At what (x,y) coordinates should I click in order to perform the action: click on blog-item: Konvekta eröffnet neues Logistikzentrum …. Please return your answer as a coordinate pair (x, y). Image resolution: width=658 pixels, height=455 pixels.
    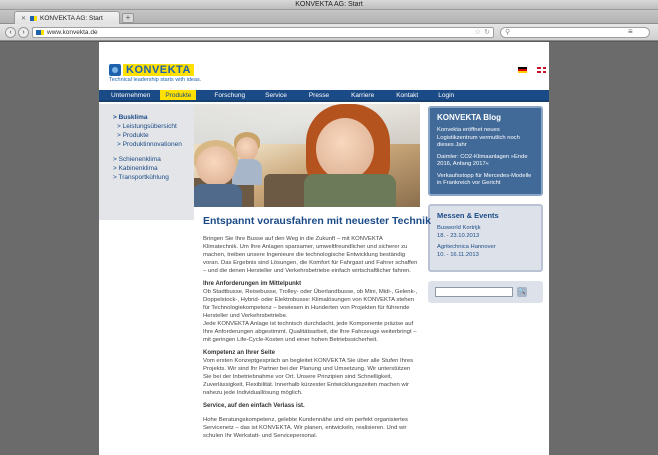
    Looking at the image, I should click on (485, 138).